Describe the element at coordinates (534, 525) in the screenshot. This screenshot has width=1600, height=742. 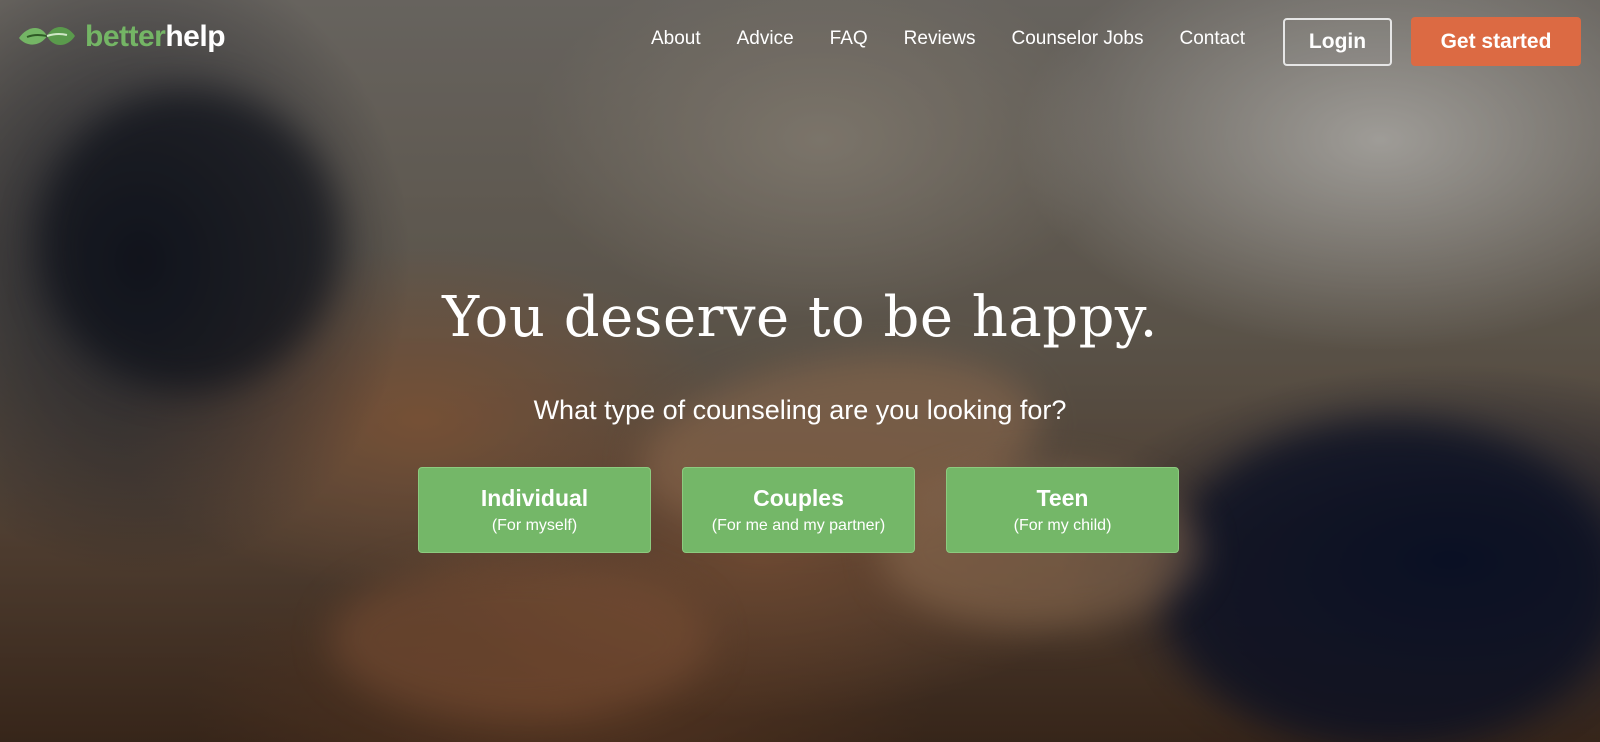
I see `choice-subtitle: (For myself)` at that location.